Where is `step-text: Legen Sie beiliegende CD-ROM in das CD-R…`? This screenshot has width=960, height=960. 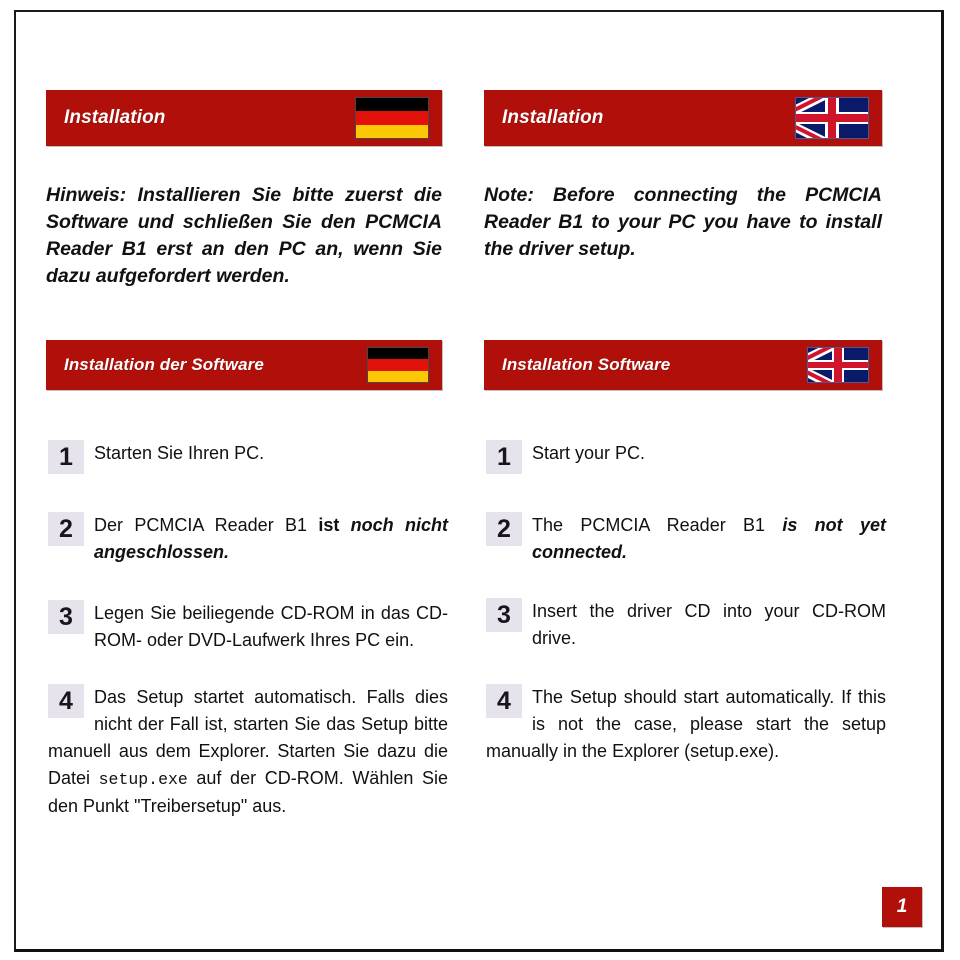
step-text: Legen Sie beiliegende CD-ROM in das CD-R… is located at coordinates (271, 626).